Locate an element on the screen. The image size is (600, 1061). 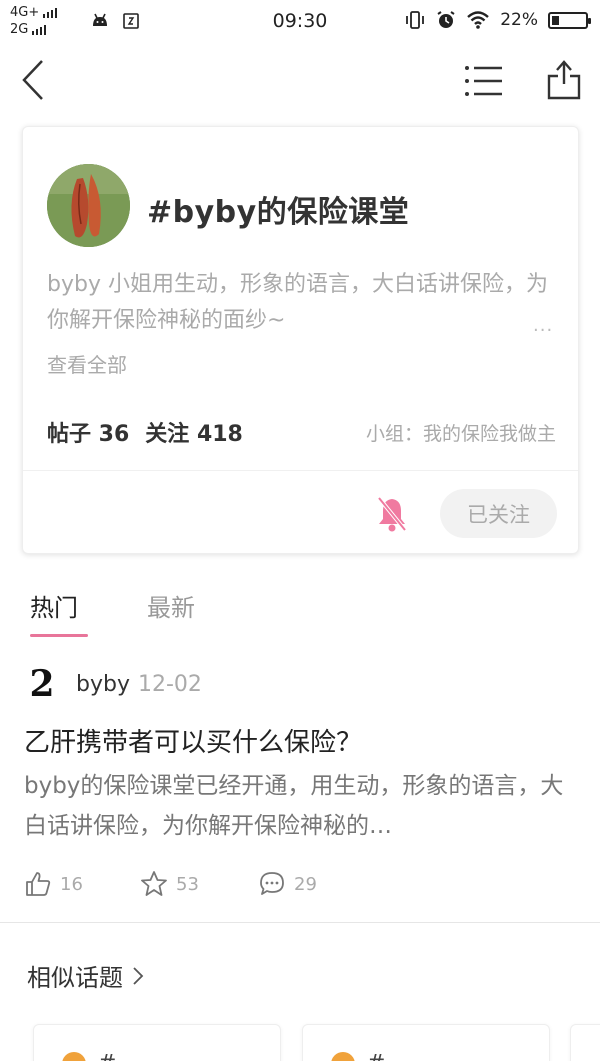
alarm-icon is located at coordinates (446, 19).